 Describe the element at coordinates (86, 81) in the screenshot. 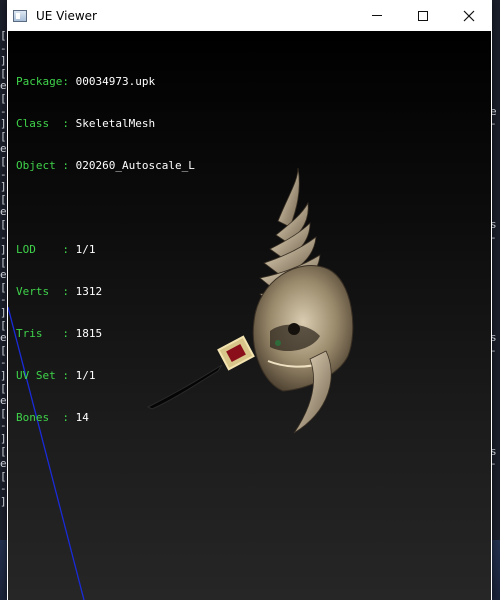

I see `info-package: Package: 00034973.upk` at that location.